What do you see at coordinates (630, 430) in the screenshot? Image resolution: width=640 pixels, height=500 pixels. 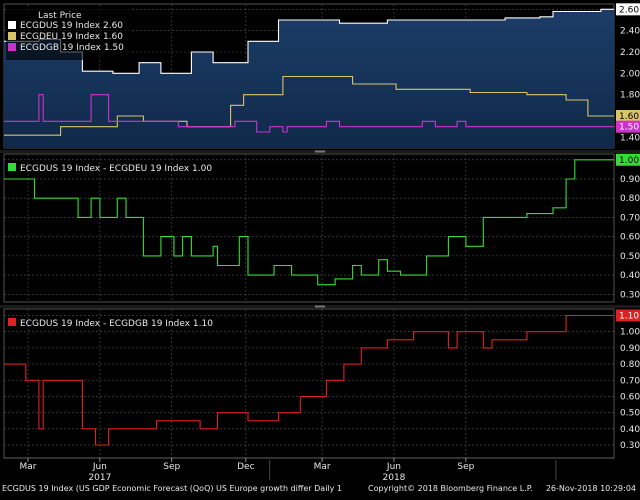 I see `panel-3-y-tick-label: 0.40` at bounding box center [630, 430].